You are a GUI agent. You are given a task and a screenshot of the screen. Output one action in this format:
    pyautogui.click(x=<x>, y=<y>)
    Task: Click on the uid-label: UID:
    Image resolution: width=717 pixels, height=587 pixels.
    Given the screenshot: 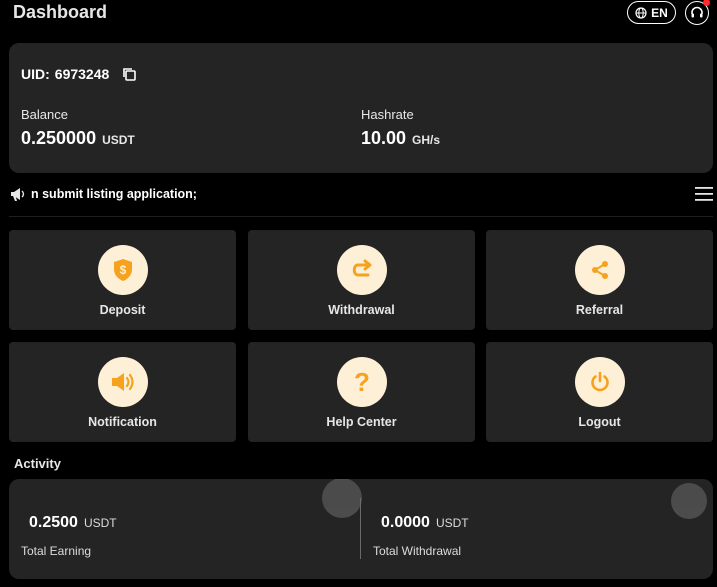 What is the action you would take?
    pyautogui.click(x=35, y=74)
    